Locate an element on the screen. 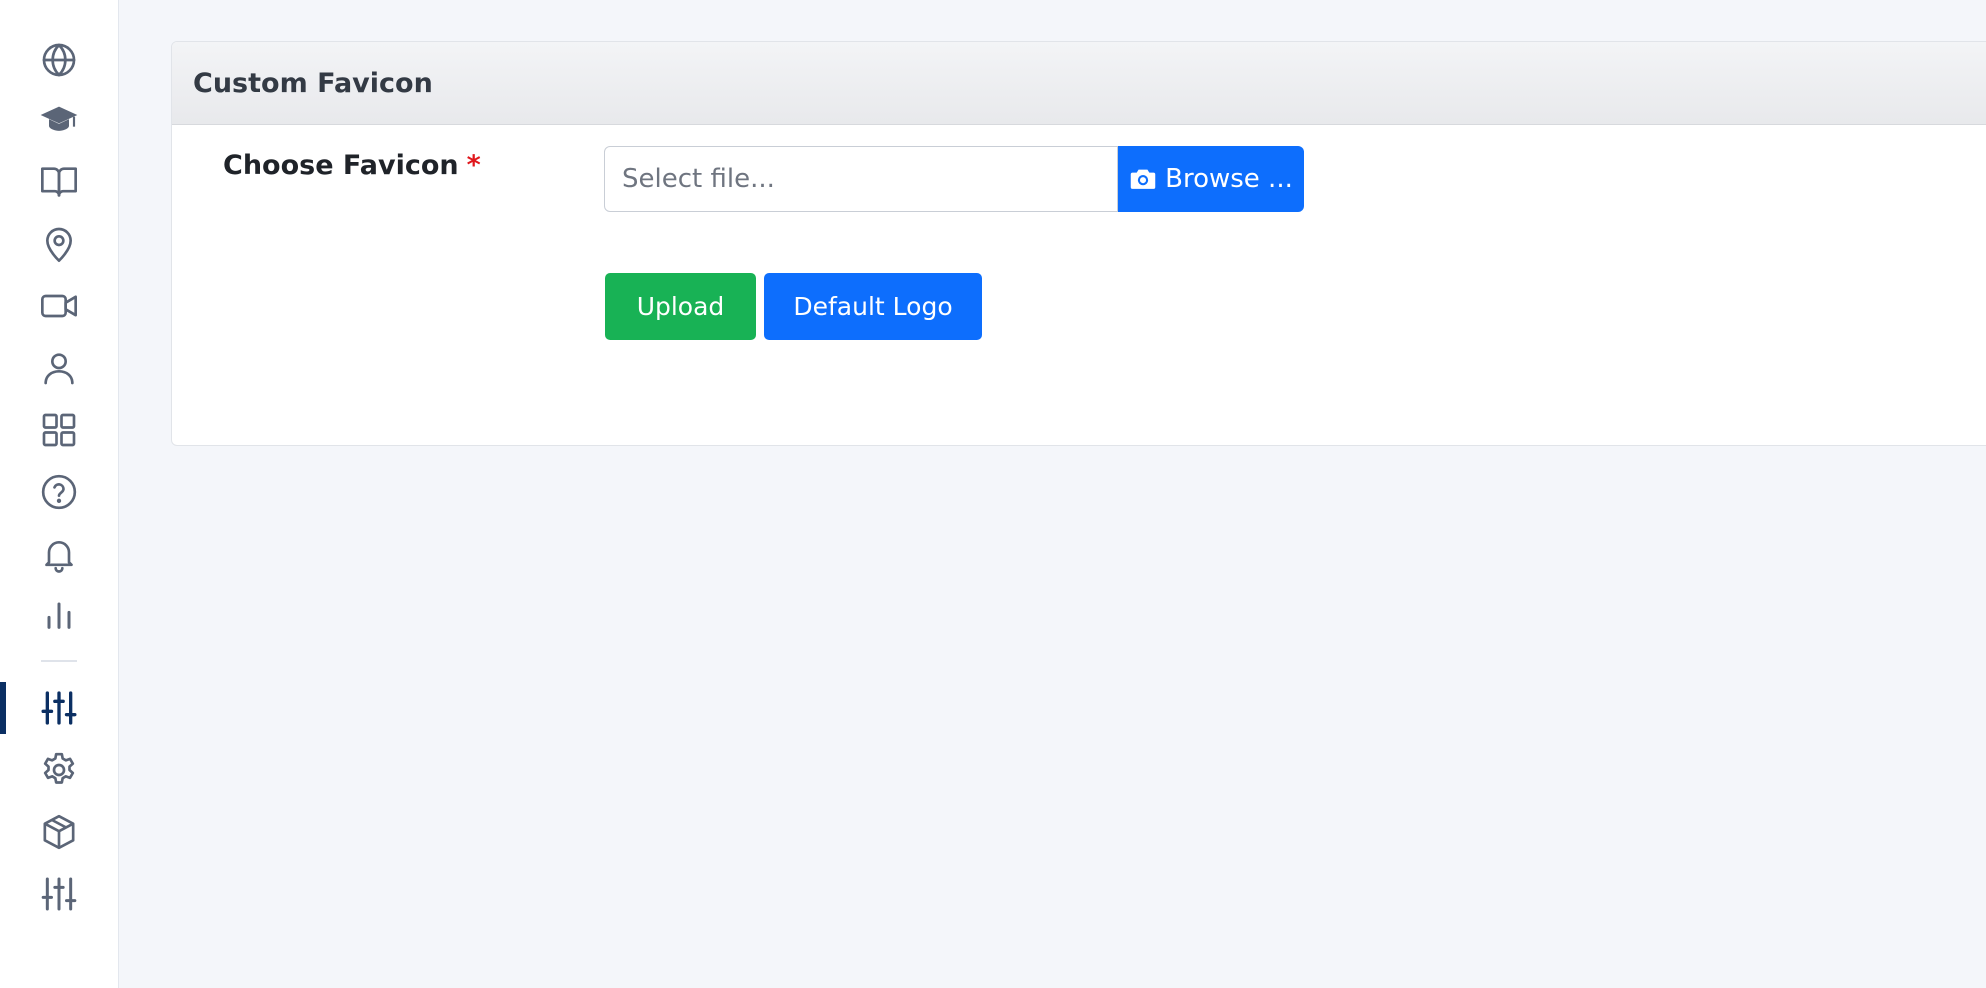 This screenshot has height=988, width=1986. card-title: Custom Favicon is located at coordinates (1079, 83).